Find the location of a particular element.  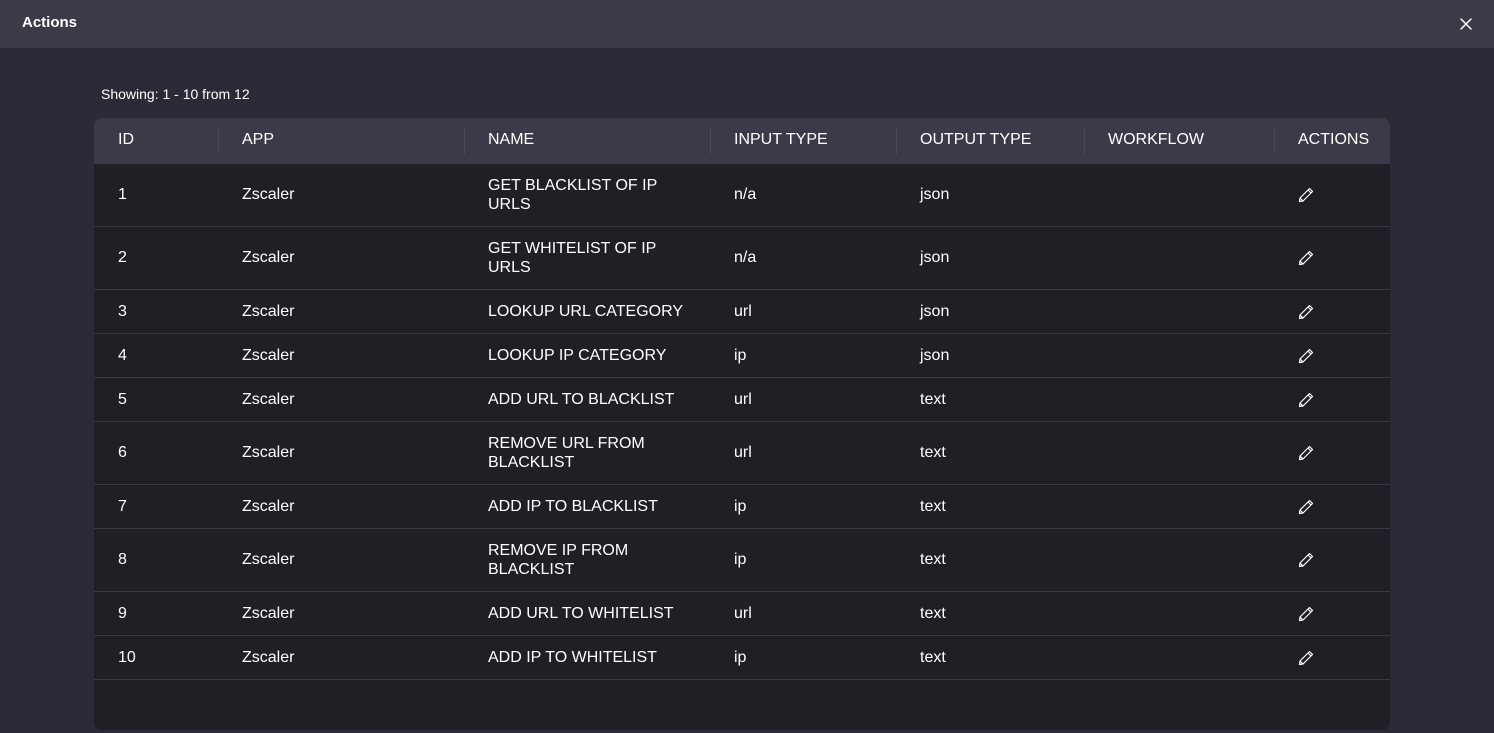

cell-name: GET BLACKLIST OF IP URLS is located at coordinates (572, 195).